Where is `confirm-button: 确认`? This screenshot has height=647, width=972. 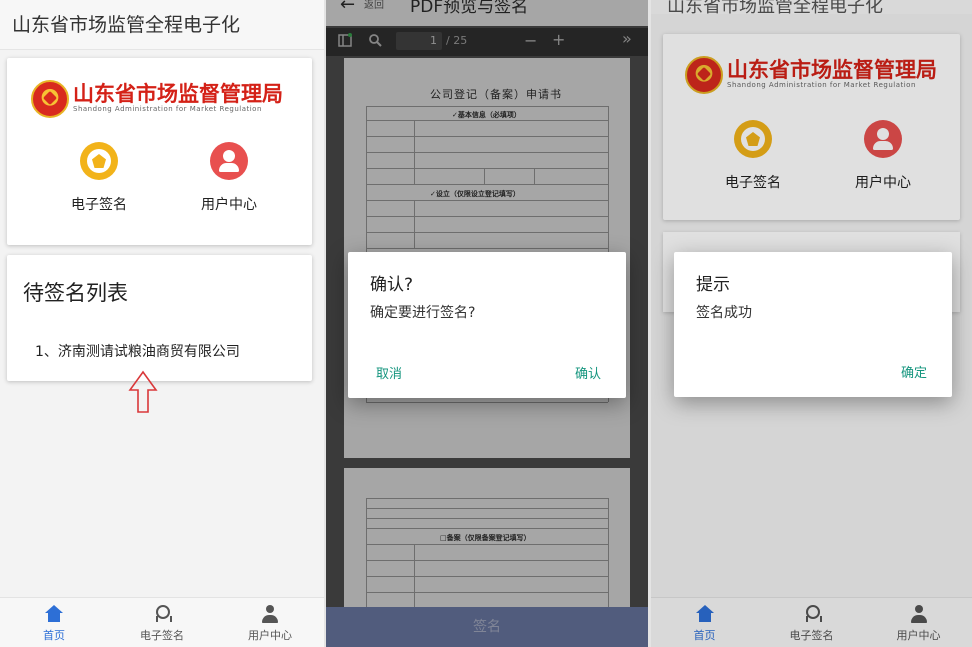
confirm-button: 确认 is located at coordinates (588, 372).